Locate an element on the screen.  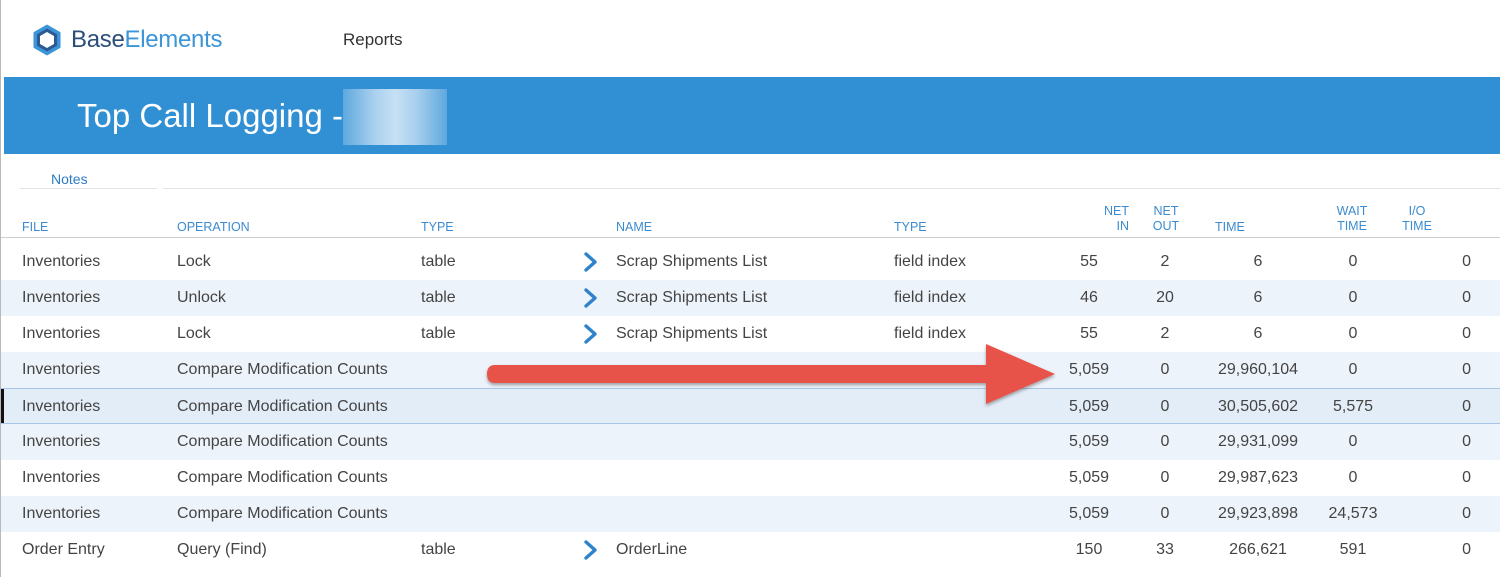
hexagon-logo-icon is located at coordinates (47, 40).